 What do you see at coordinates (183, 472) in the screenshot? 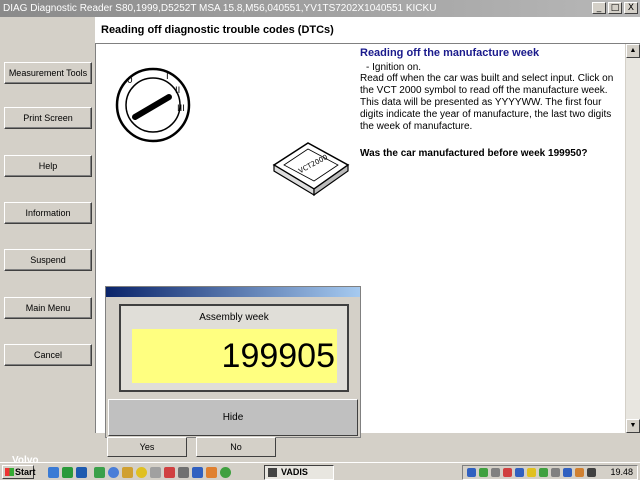
I see `network-icon` at bounding box center [183, 472].